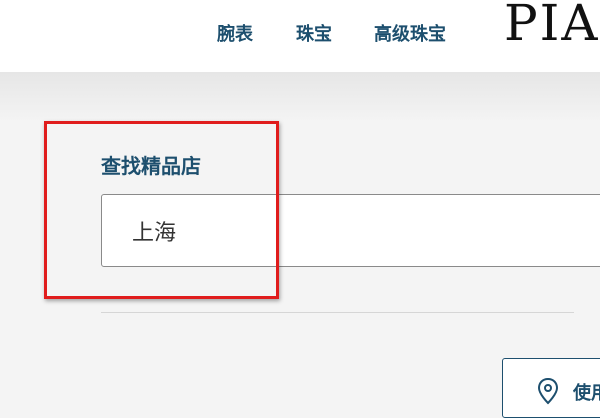 The width and height of the screenshot is (600, 418). I want to click on nav-link-watches: 腕表, so click(235, 33).